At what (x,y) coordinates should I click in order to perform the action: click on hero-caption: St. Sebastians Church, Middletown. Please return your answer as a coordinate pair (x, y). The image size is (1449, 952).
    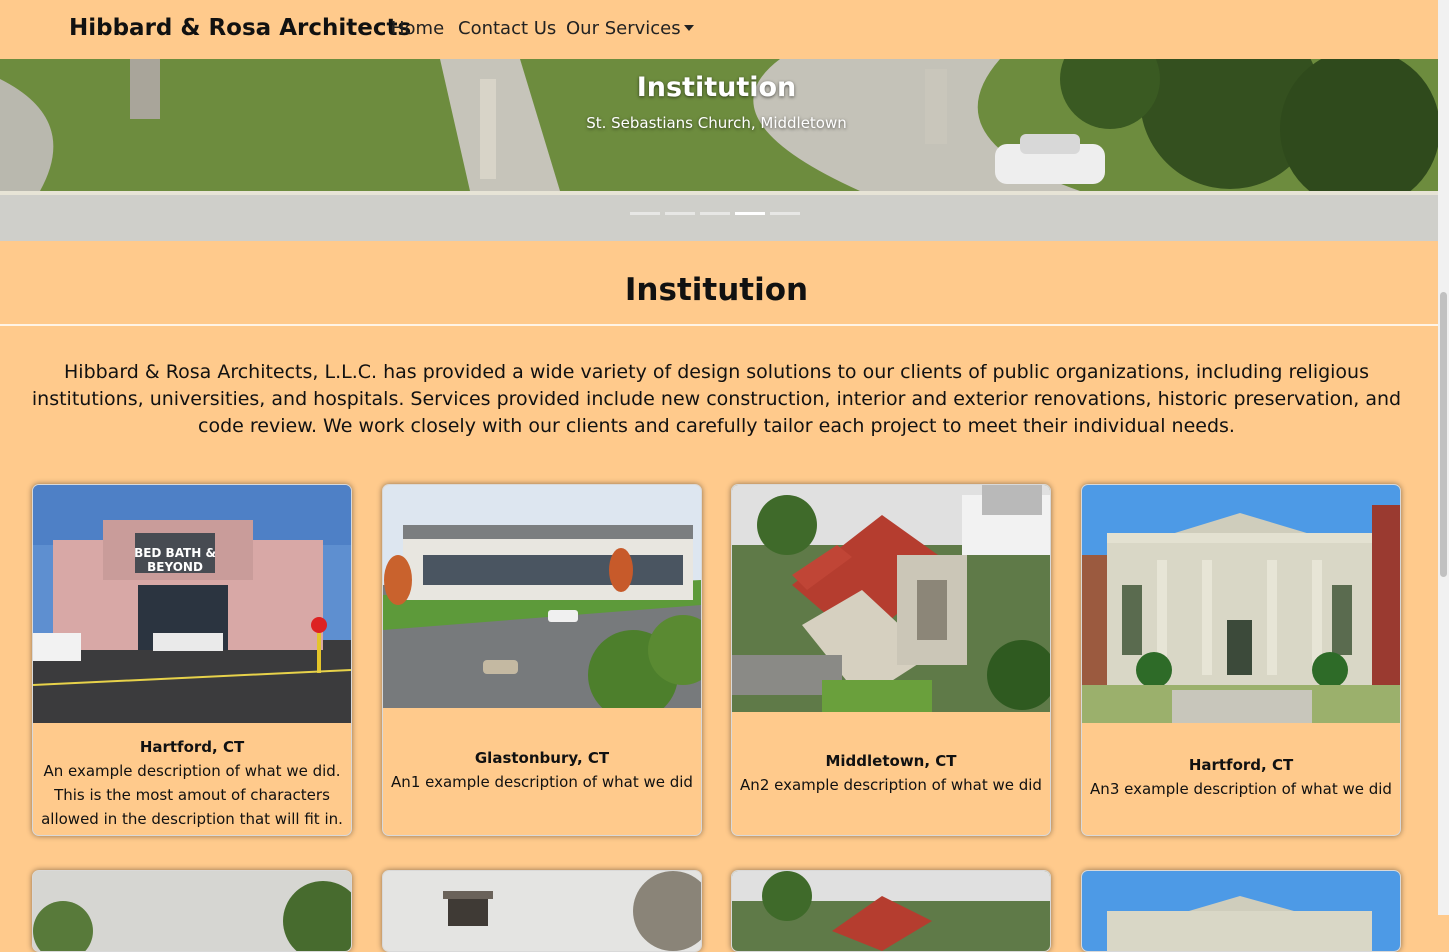
    Looking at the image, I should click on (716, 123).